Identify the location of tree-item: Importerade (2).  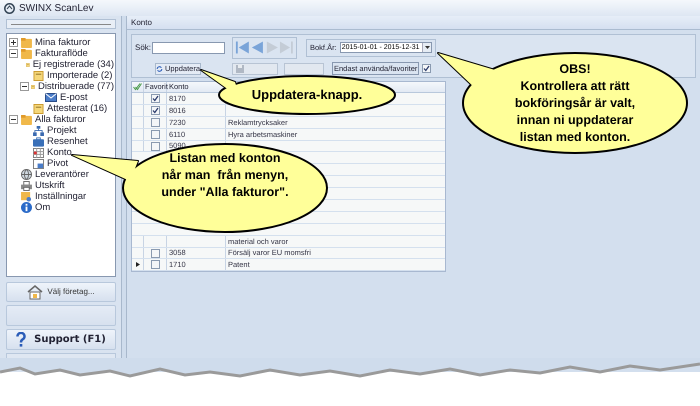
(80, 75).